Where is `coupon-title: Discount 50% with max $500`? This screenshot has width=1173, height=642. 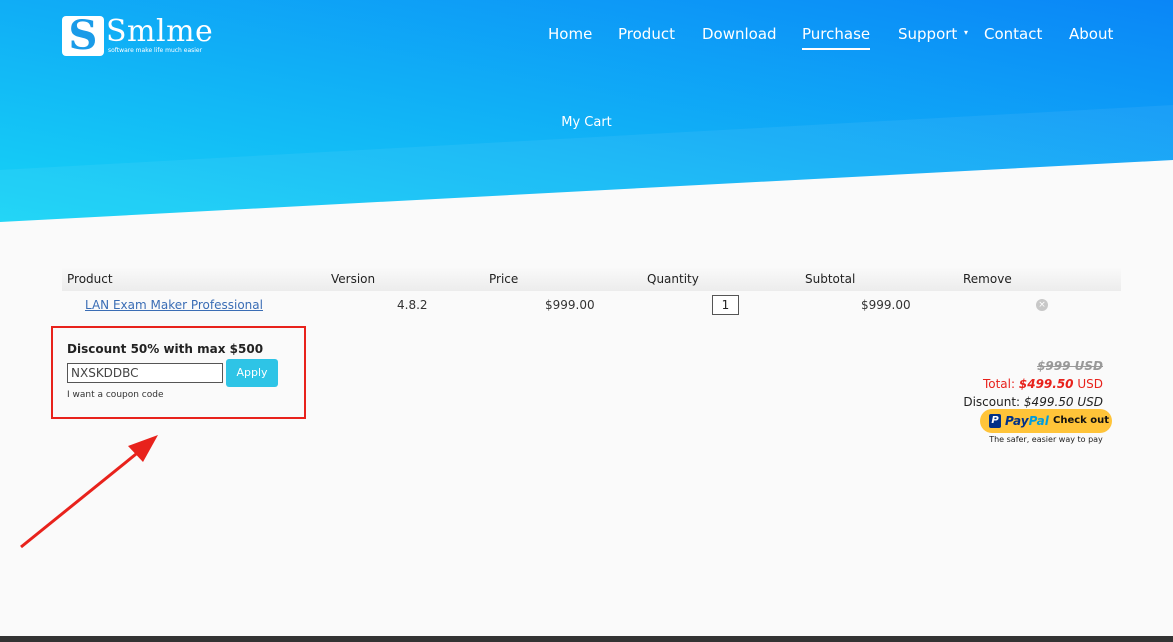
coupon-title: Discount 50% with max $500 is located at coordinates (165, 349).